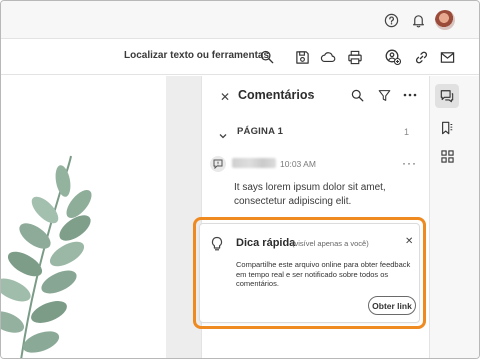  I want to click on leaf-illustration, so click(46, 256).